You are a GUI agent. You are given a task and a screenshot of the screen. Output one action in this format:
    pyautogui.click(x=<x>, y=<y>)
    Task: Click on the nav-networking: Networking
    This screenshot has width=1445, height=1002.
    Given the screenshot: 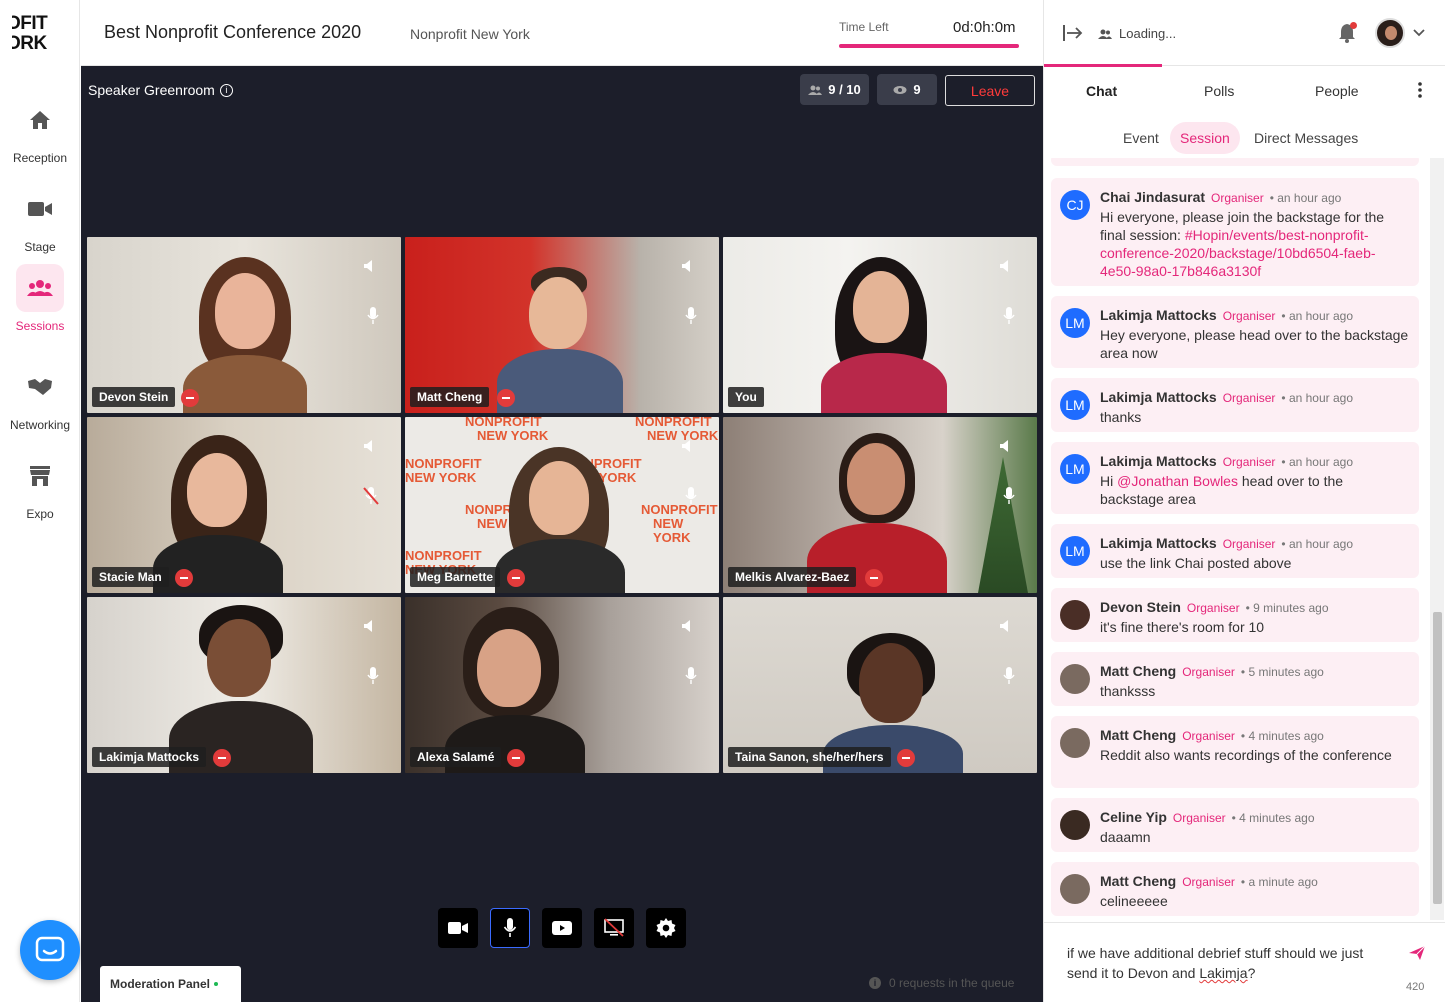 What is the action you would take?
    pyautogui.click(x=40, y=403)
    